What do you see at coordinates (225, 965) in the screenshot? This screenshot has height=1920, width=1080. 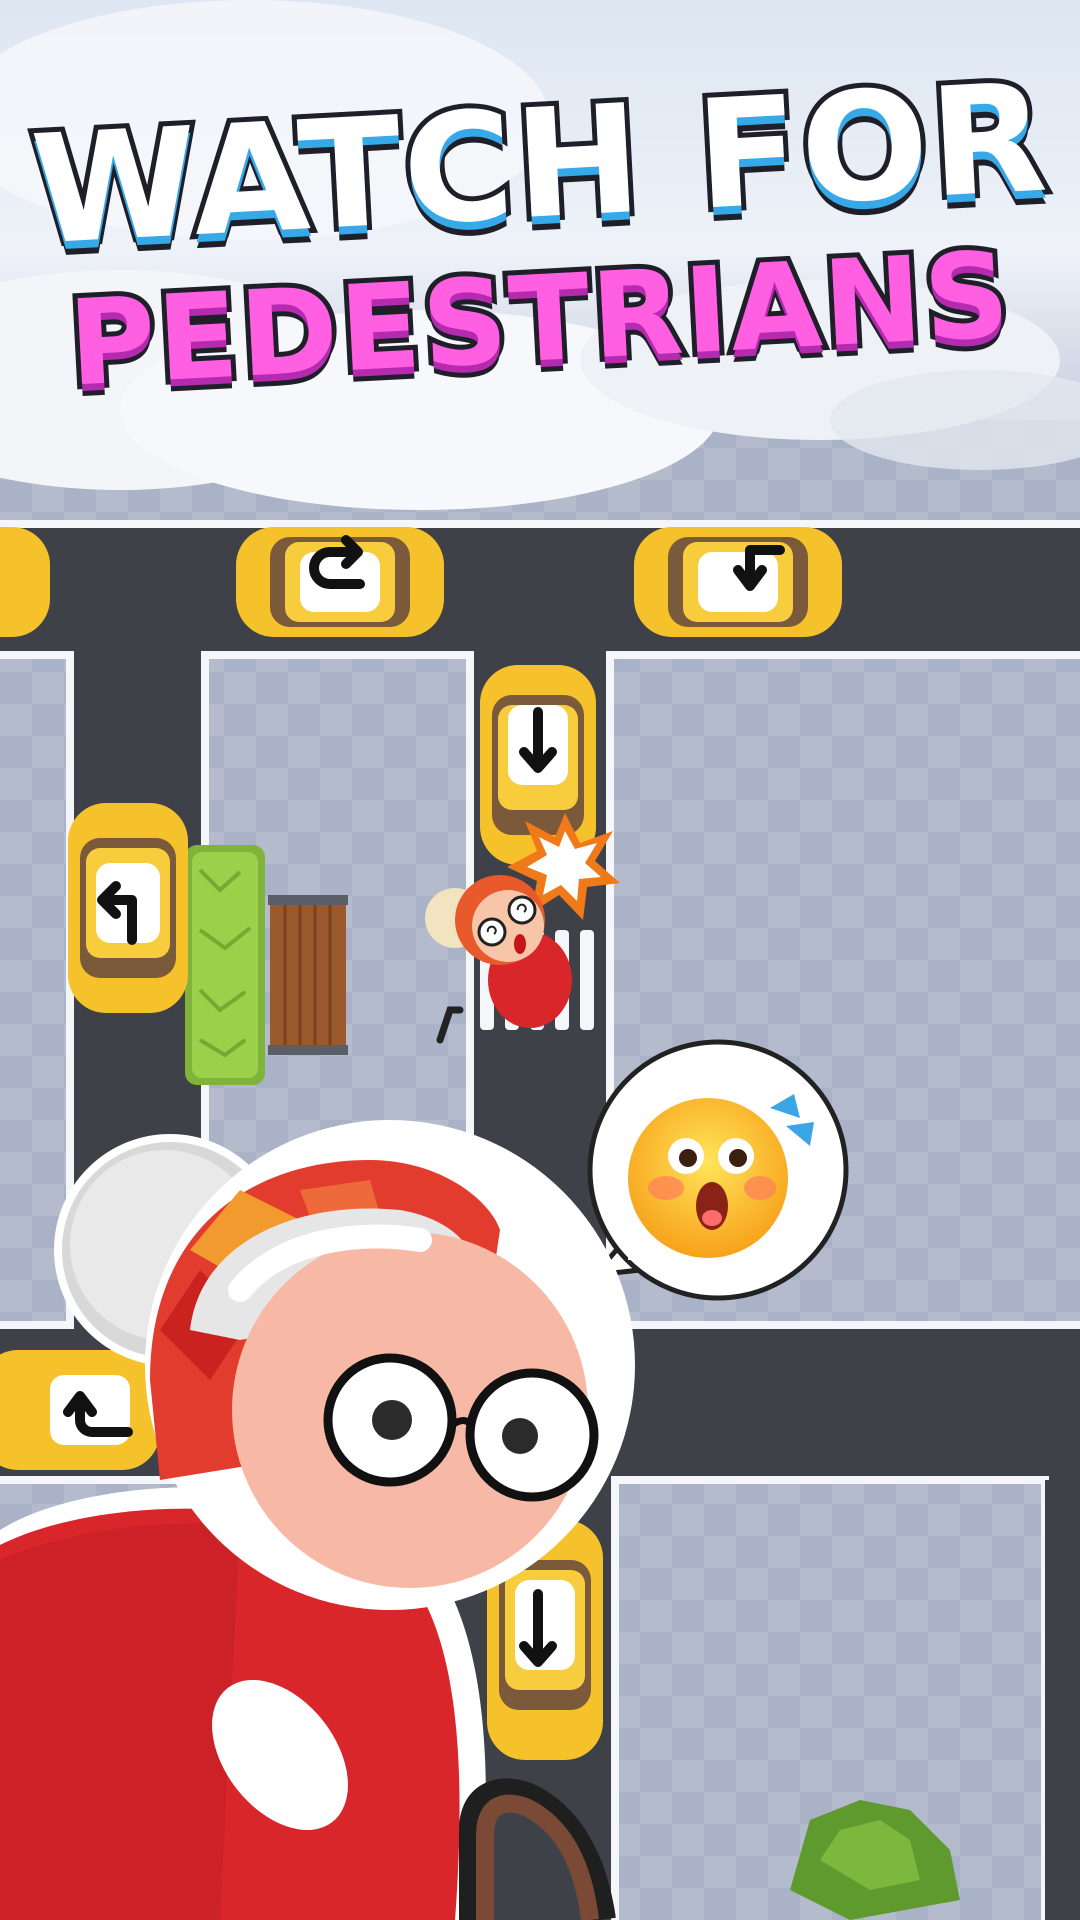 I see `hedge` at bounding box center [225, 965].